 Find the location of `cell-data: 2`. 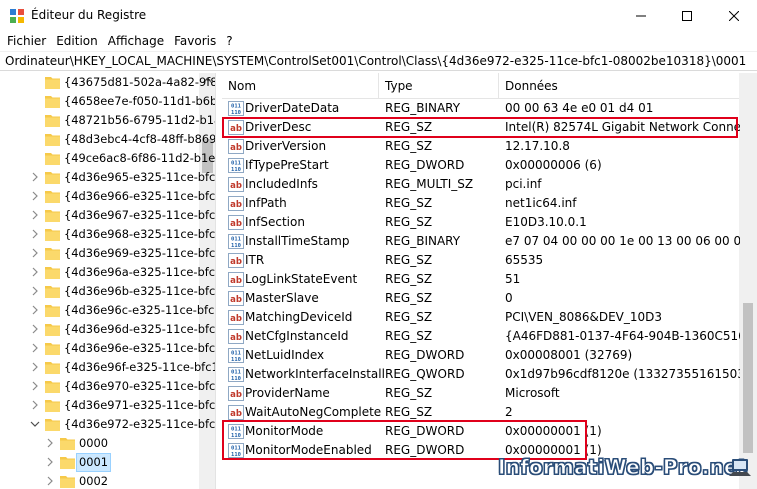

cell-data: 2 is located at coordinates (509, 412).